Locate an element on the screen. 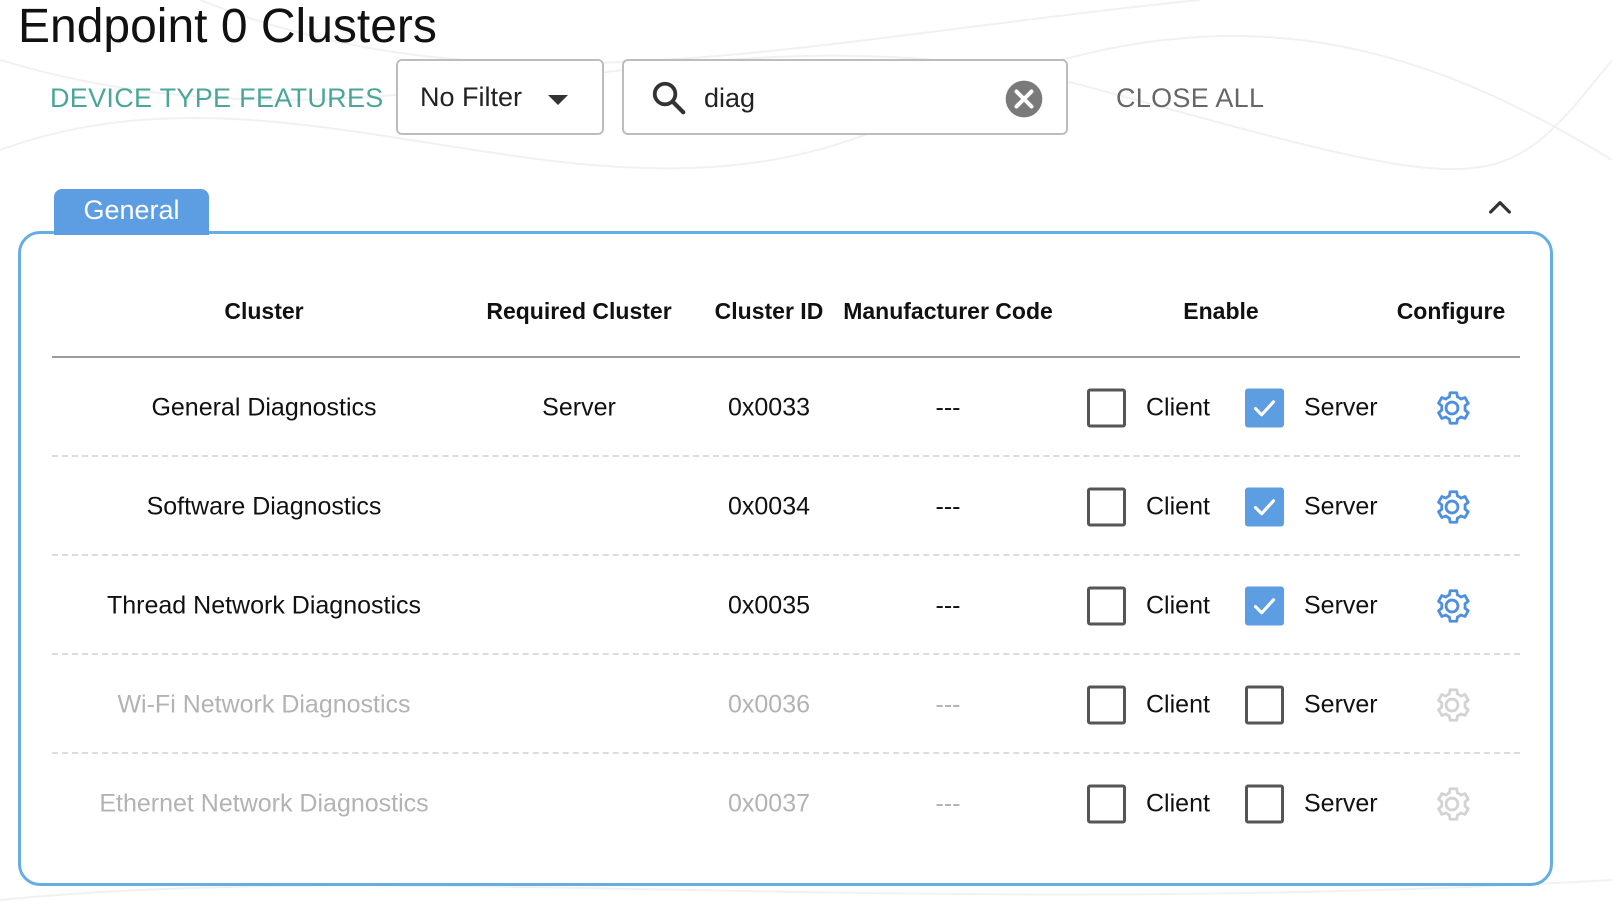 This screenshot has height=922, width=1612. filter-dropdown: No Filter is located at coordinates (500, 97).